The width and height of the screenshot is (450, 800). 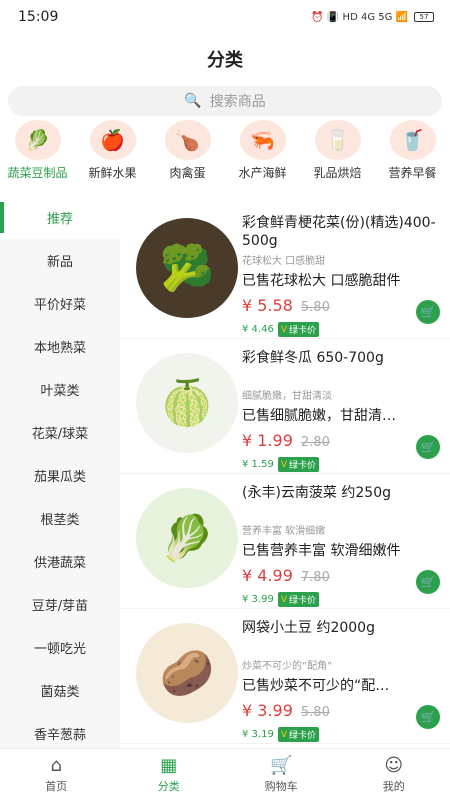 I want to click on status-icons: ⏰ 📳 HD 4G 5G 📶 57, so click(x=372, y=17).